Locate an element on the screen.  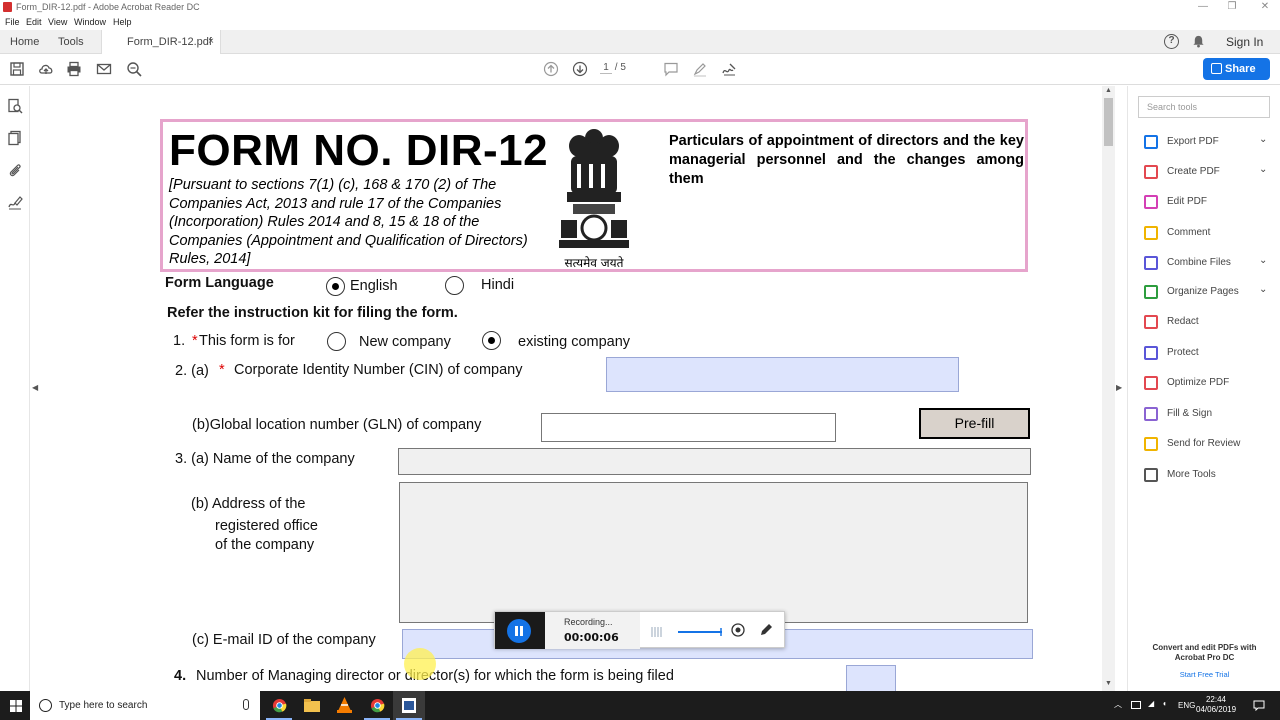
signature-panel-icon is located at coordinates (15, 202).